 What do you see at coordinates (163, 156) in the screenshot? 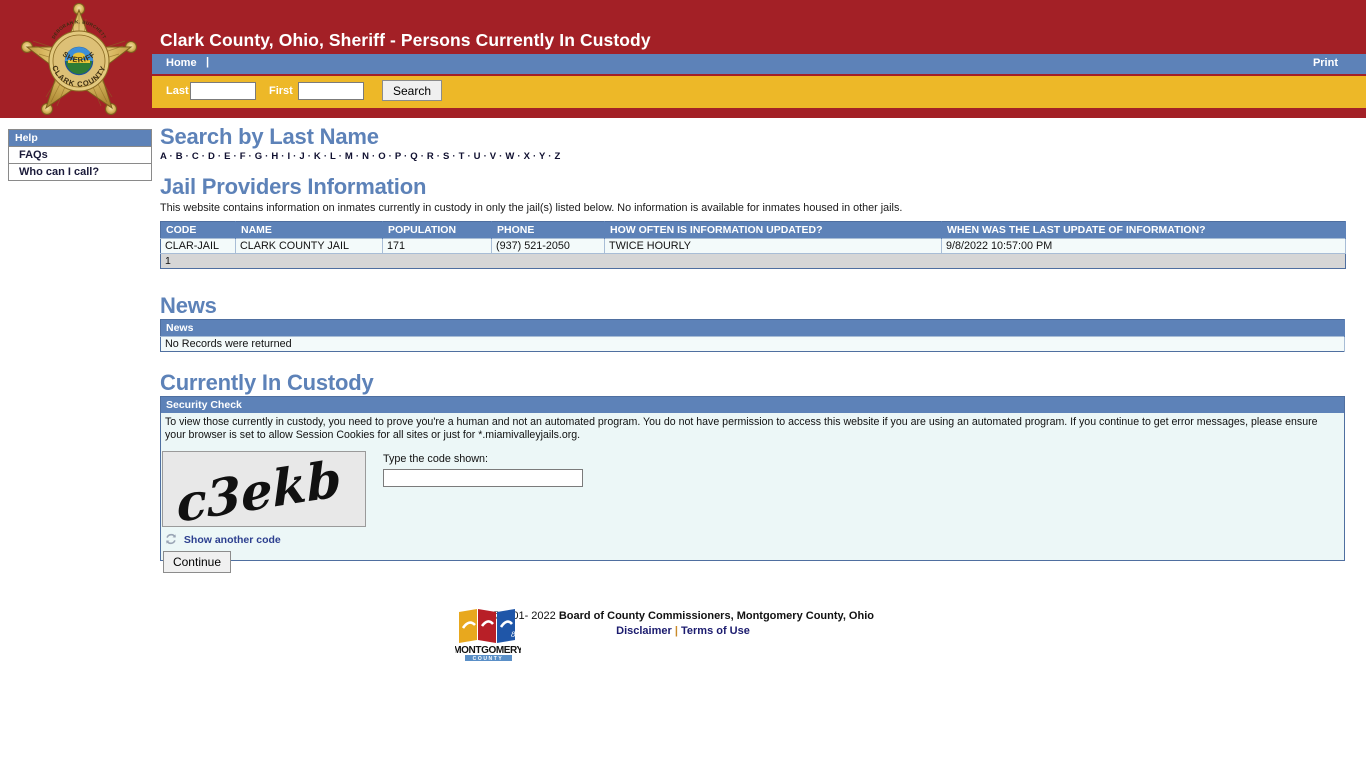
I see `alpha-link-a: A` at bounding box center [163, 156].